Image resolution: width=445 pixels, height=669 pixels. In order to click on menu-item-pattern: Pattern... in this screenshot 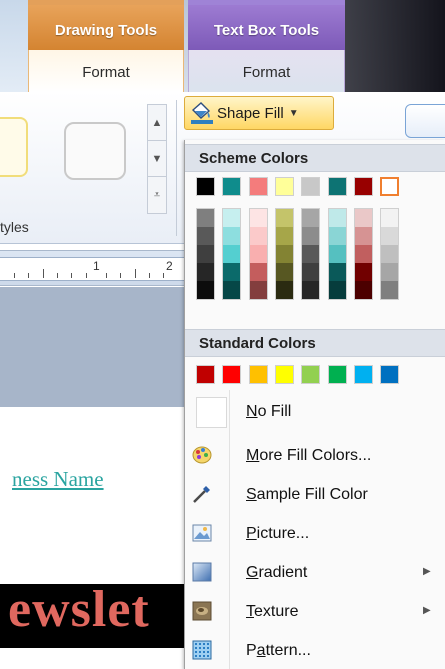, I will do `click(315, 650)`.